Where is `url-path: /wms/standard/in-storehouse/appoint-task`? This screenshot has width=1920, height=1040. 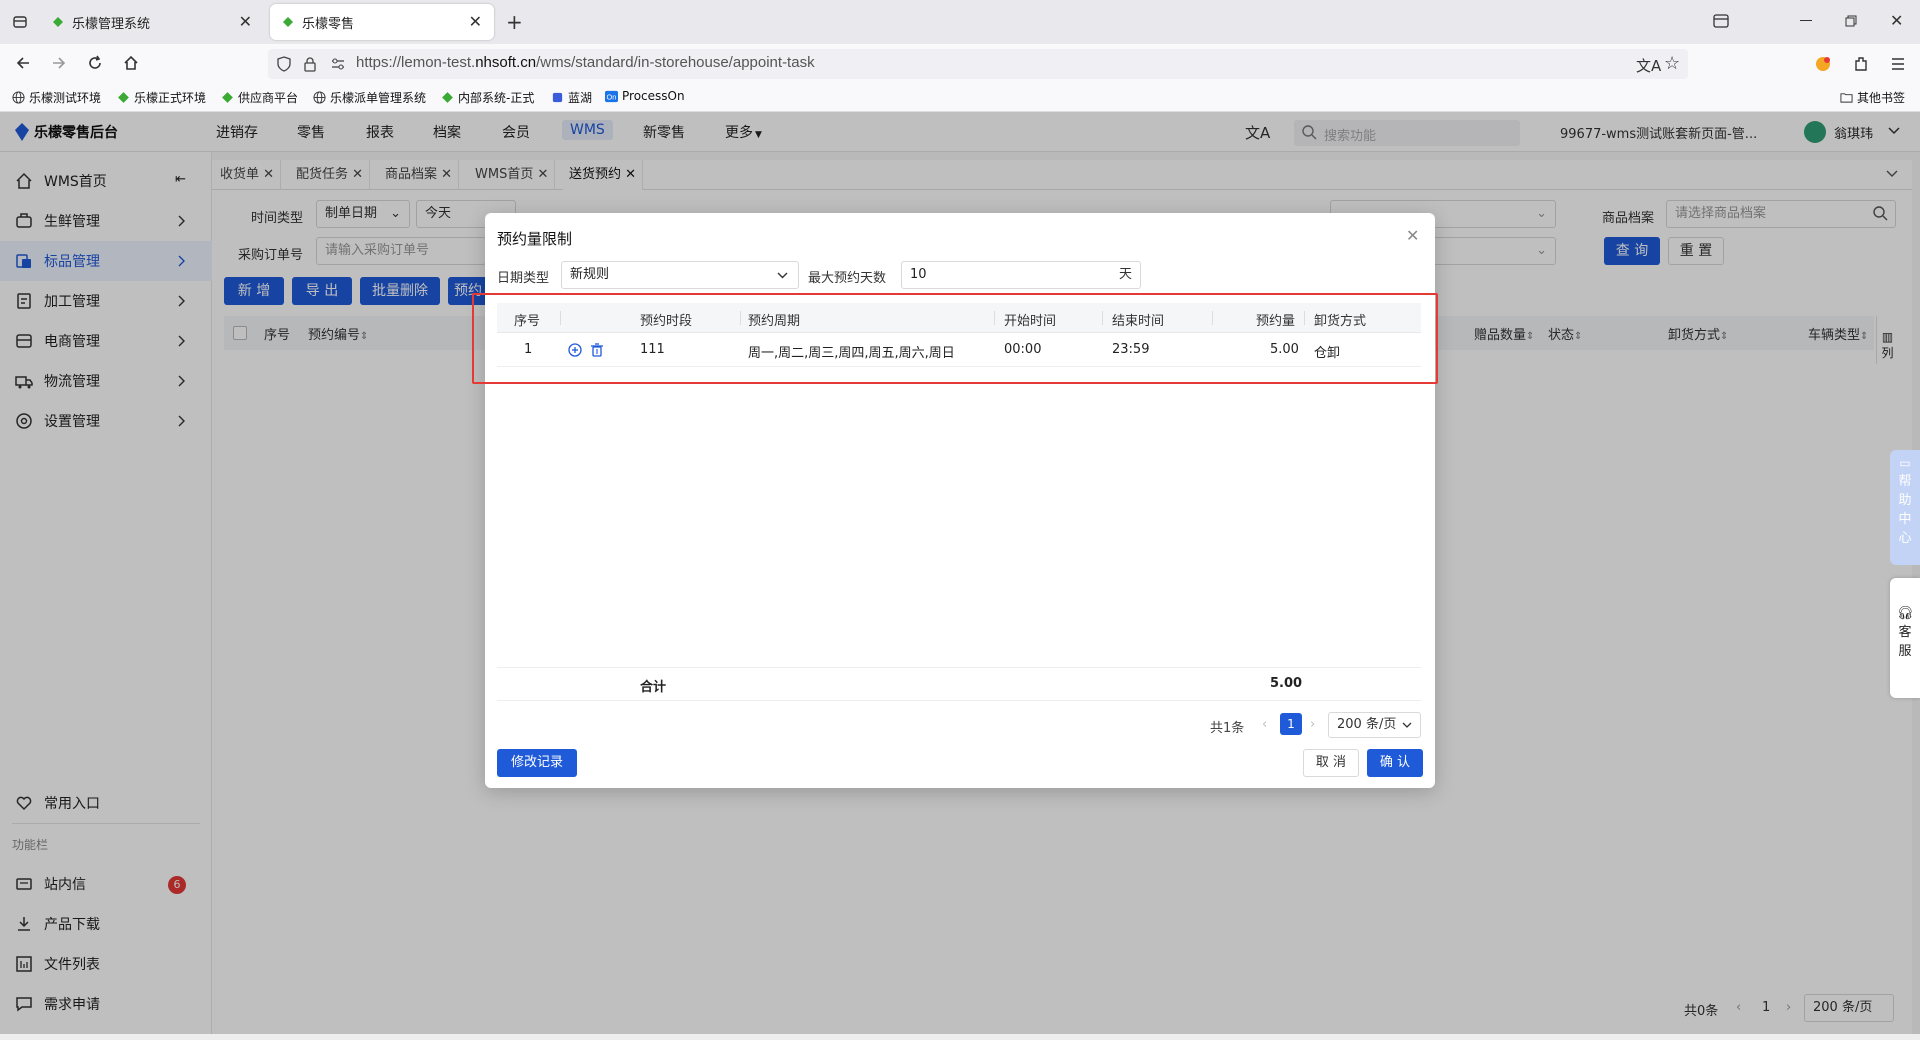 url-path: /wms/standard/in-storehouse/appoint-task is located at coordinates (675, 62).